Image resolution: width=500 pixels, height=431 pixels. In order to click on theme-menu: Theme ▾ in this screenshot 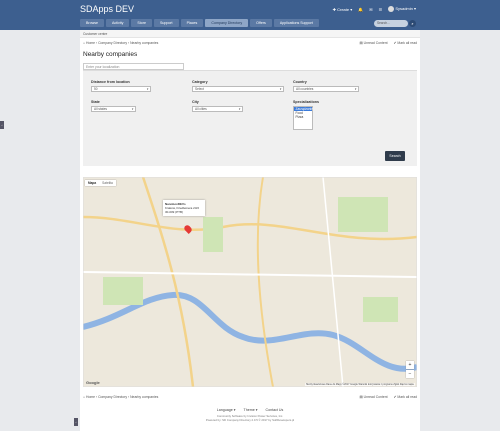, I will do `click(251, 410)`.